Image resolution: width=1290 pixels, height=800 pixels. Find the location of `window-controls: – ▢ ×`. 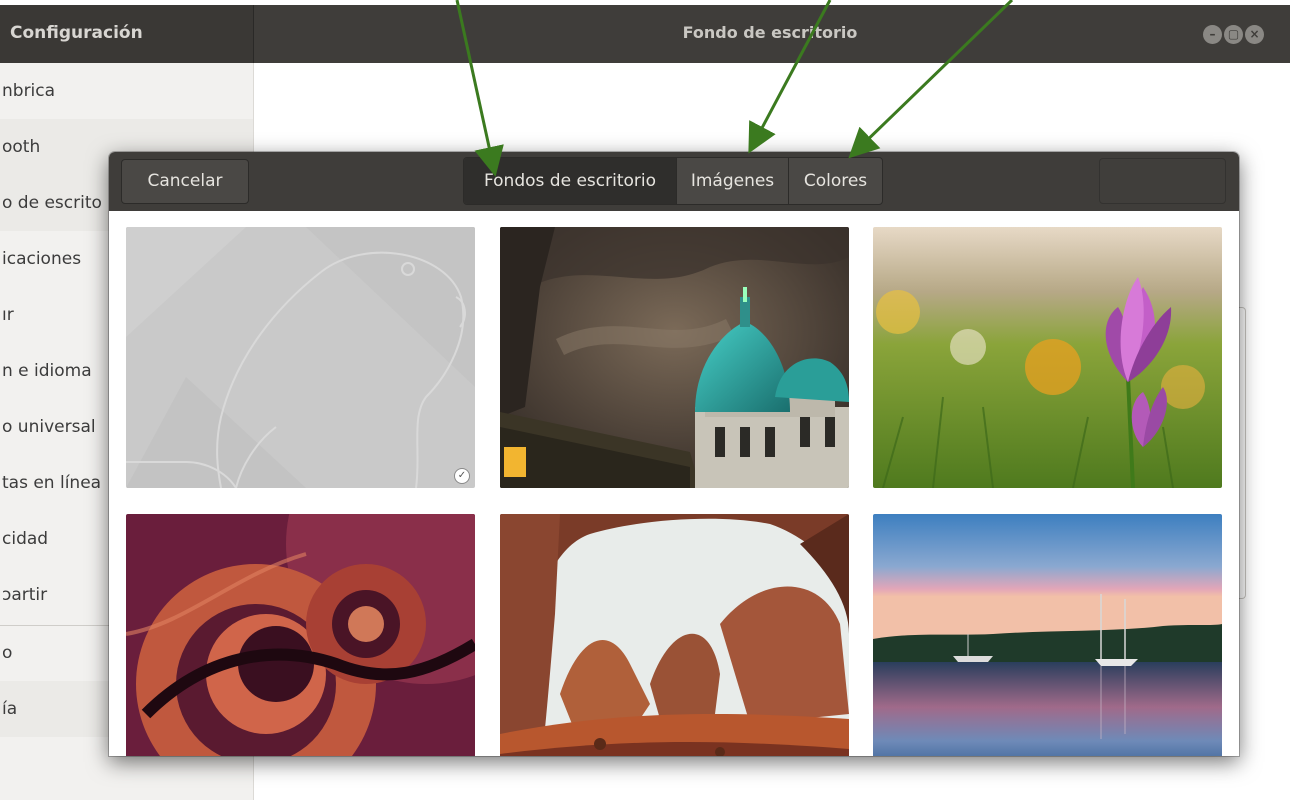

window-controls: – ▢ × is located at coordinates (1243, 35).